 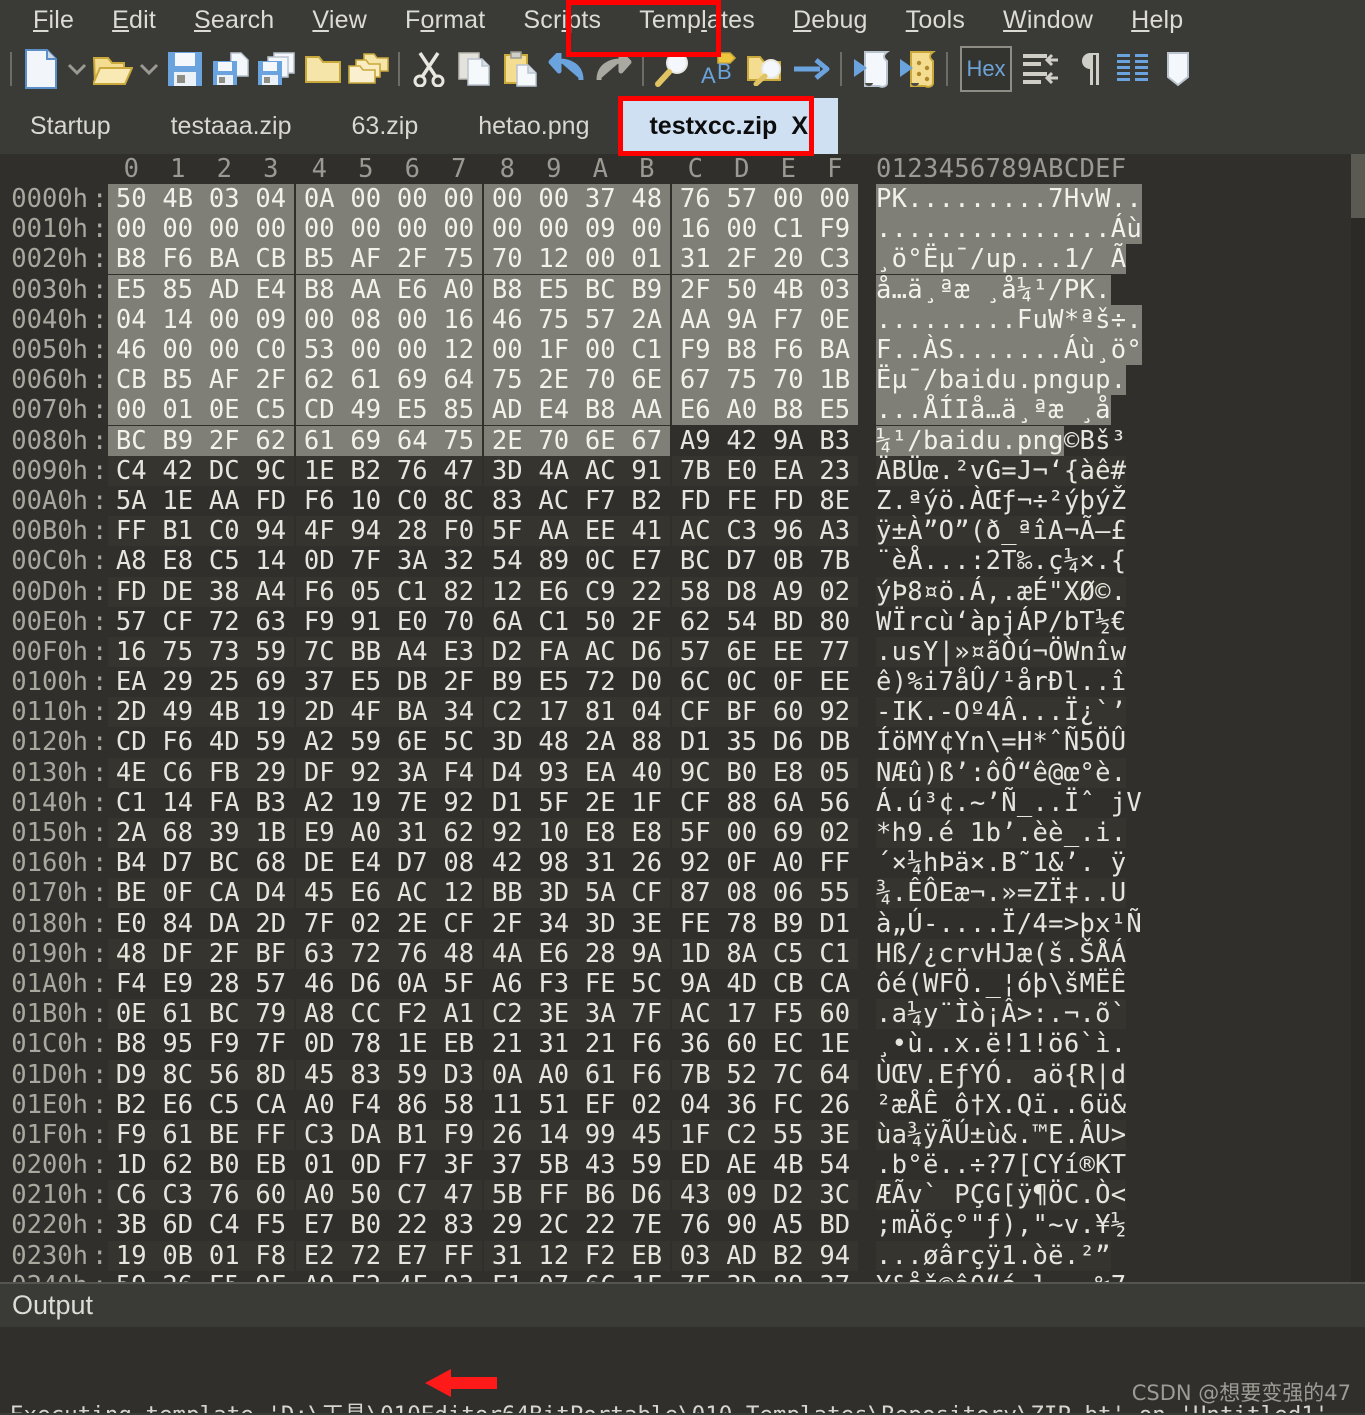 What do you see at coordinates (234, 20) in the screenshot?
I see `menu-item-search: Search` at bounding box center [234, 20].